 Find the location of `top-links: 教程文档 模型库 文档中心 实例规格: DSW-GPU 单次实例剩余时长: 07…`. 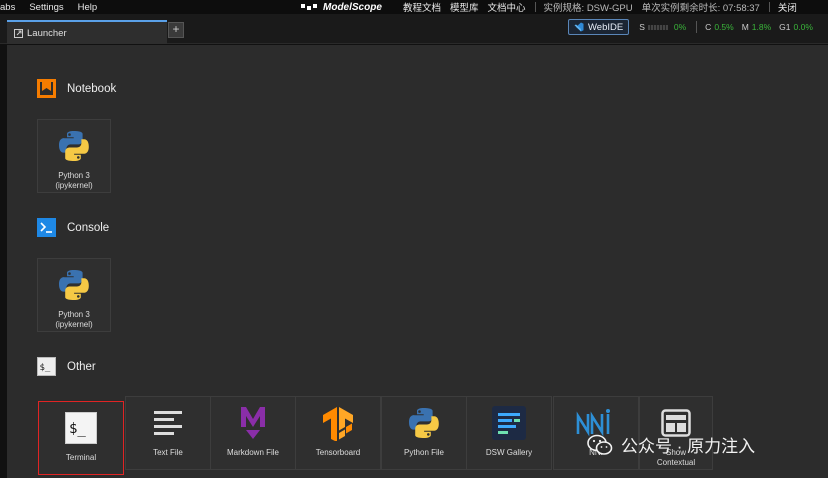

top-links: 教程文档 模型库 文档中心 实例规格: DSW-GPU 单次实例剩余时长: 07… is located at coordinates (604, 7).